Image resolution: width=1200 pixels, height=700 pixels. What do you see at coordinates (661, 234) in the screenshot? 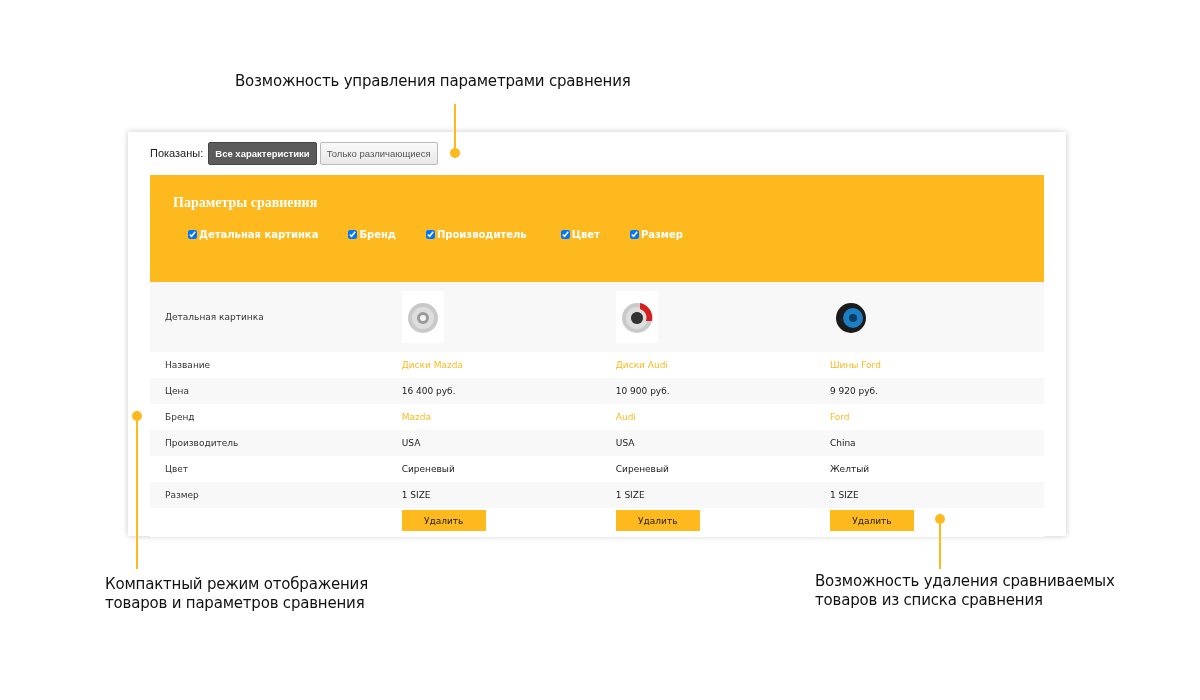
I see `checkbox-label: Размер` at bounding box center [661, 234].